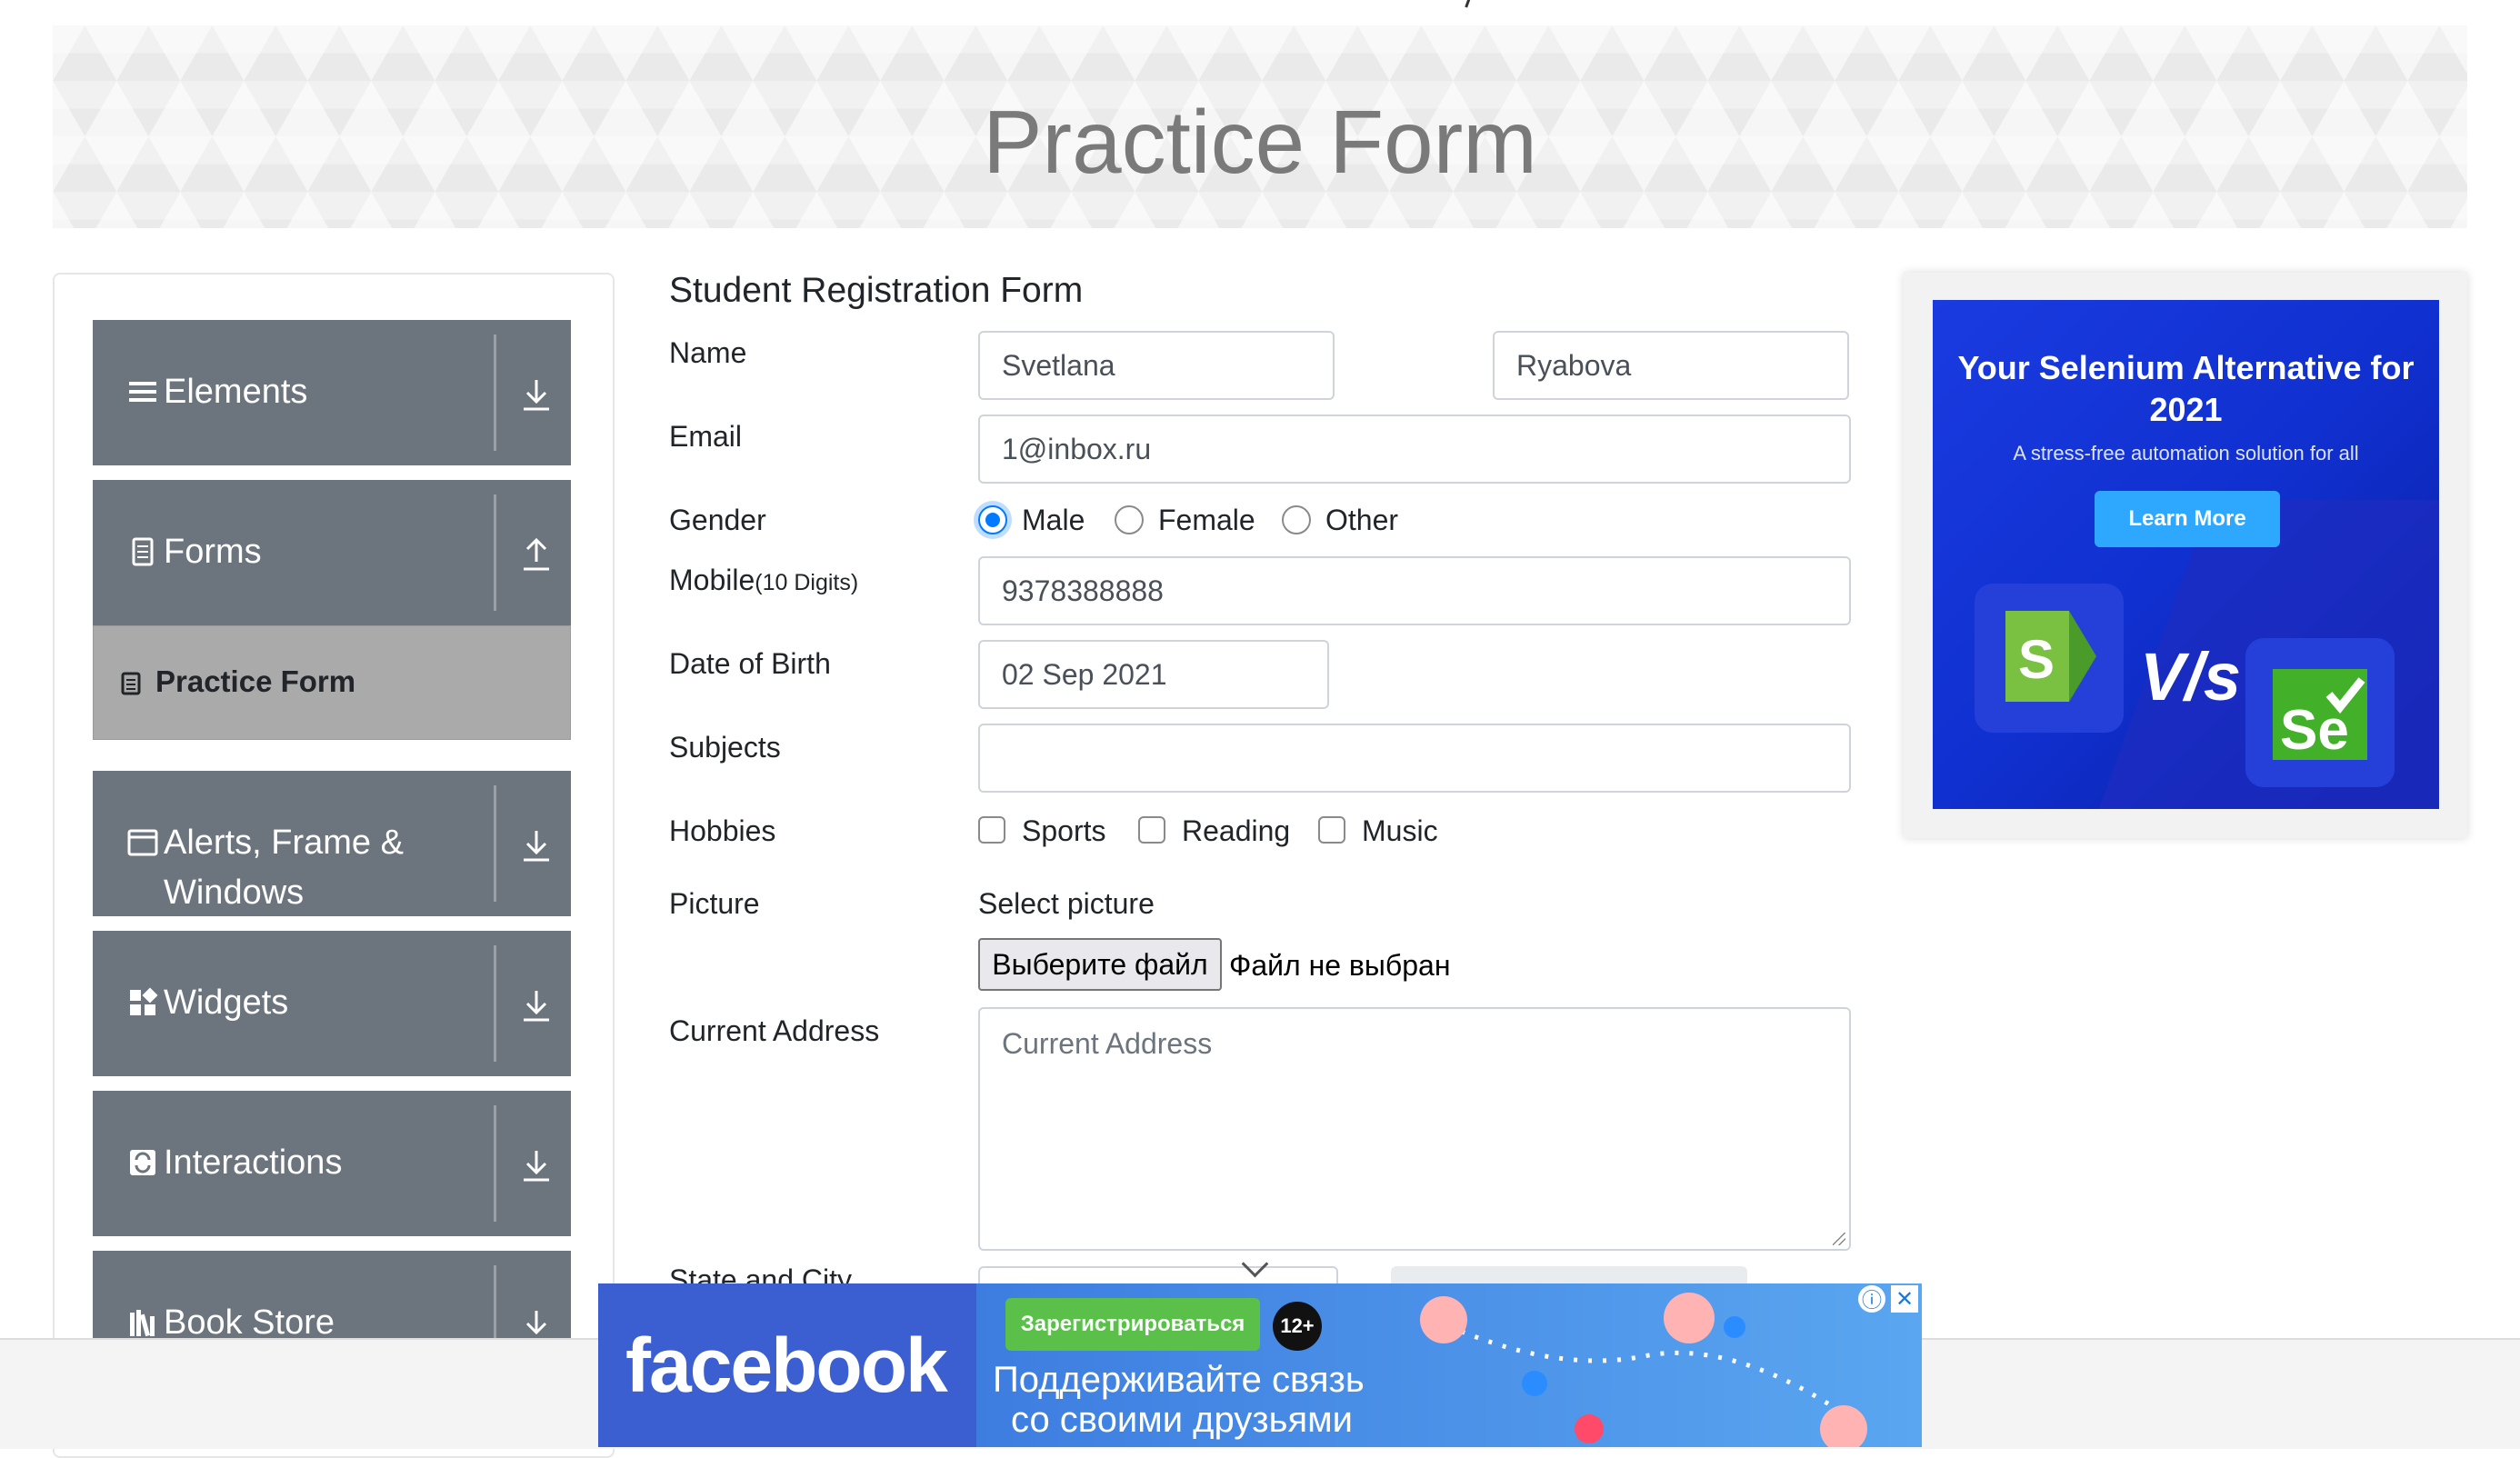 The height and width of the screenshot is (1458, 2520). I want to click on gender-label: Gender, so click(718, 520).